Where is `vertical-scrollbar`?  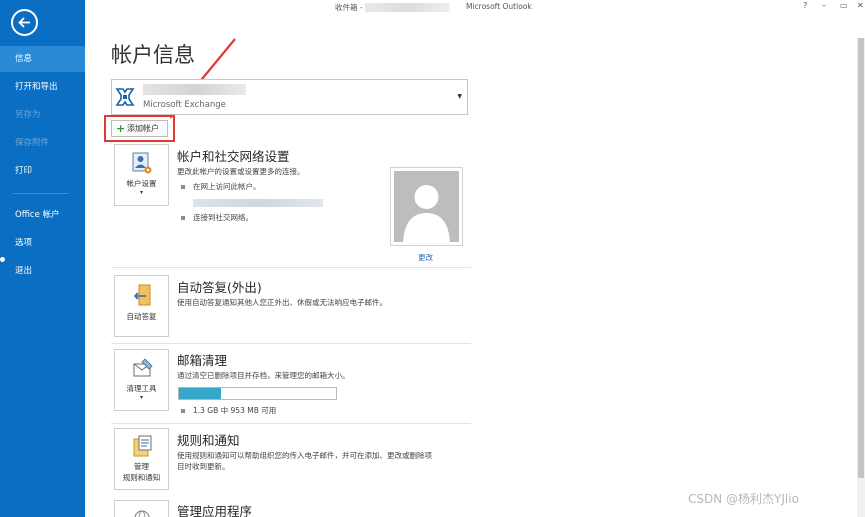
vertical-scrollbar is located at coordinates (861, 277).